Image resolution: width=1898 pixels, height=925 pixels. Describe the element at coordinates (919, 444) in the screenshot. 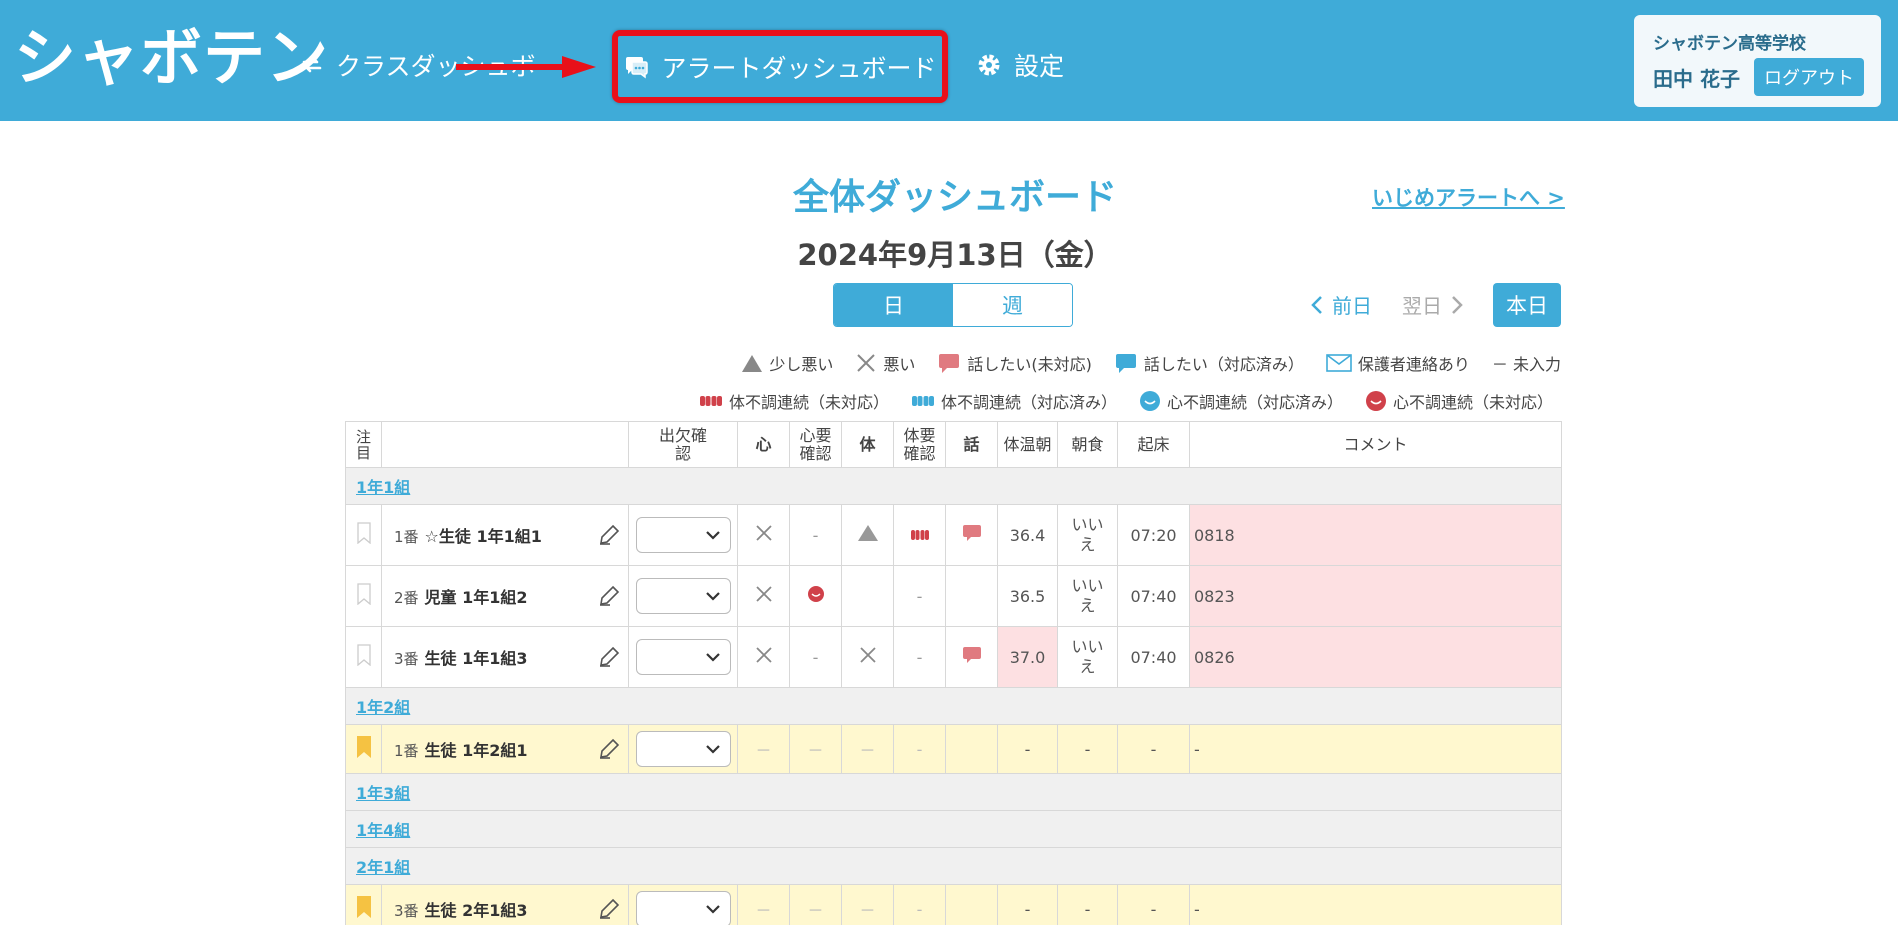

I see `col-body-check: 体要確認` at that location.